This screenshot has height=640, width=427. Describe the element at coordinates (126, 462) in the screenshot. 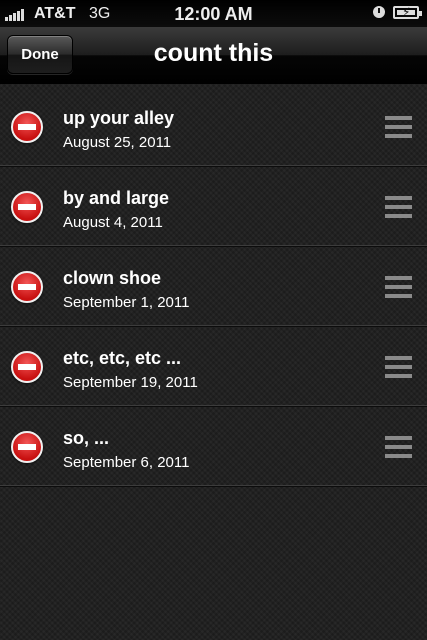

I see `item-date: September 6, 2011` at that location.